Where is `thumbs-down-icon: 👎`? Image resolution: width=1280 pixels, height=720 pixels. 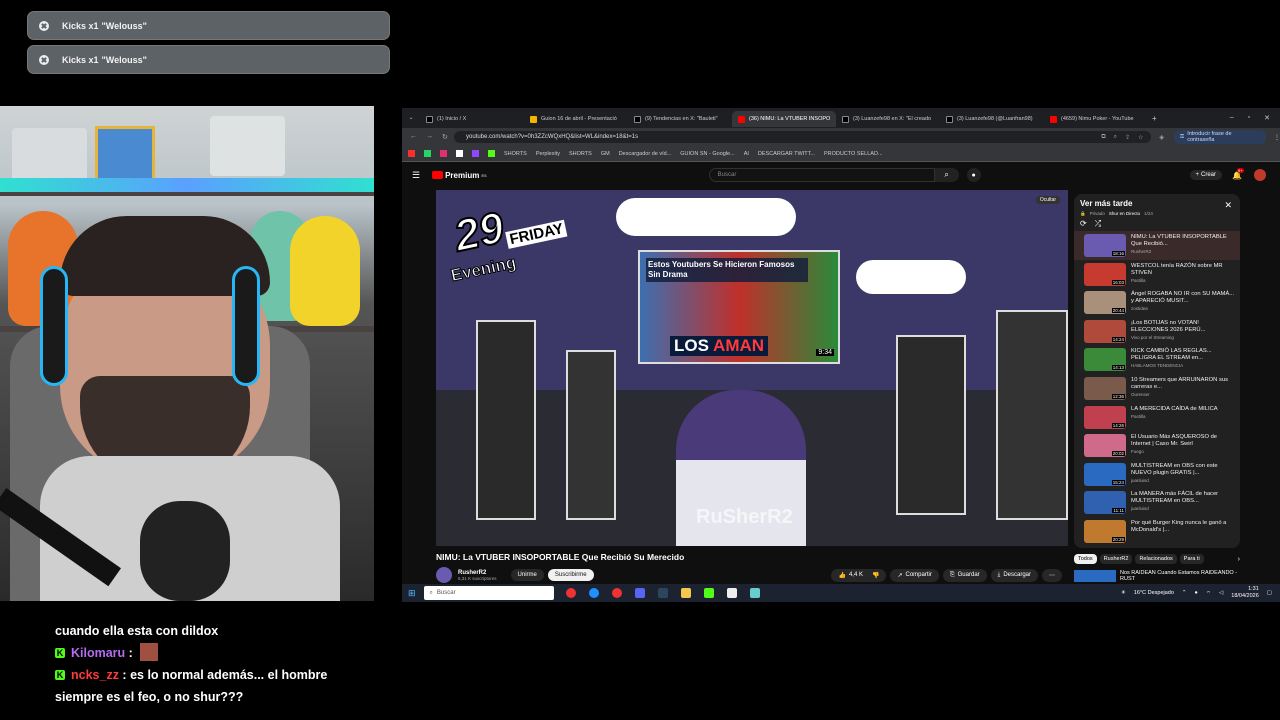
thumbs-down-icon: 👎 is located at coordinates (875, 575).